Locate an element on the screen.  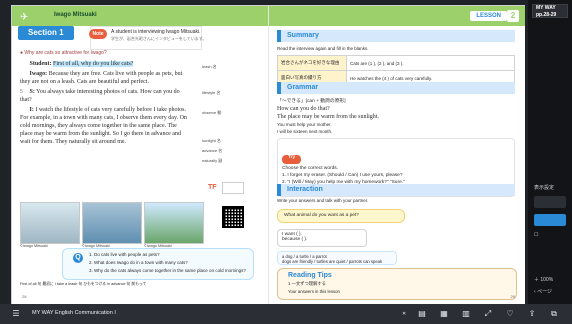
pen-tool-button is located at coordinates (550, 202).